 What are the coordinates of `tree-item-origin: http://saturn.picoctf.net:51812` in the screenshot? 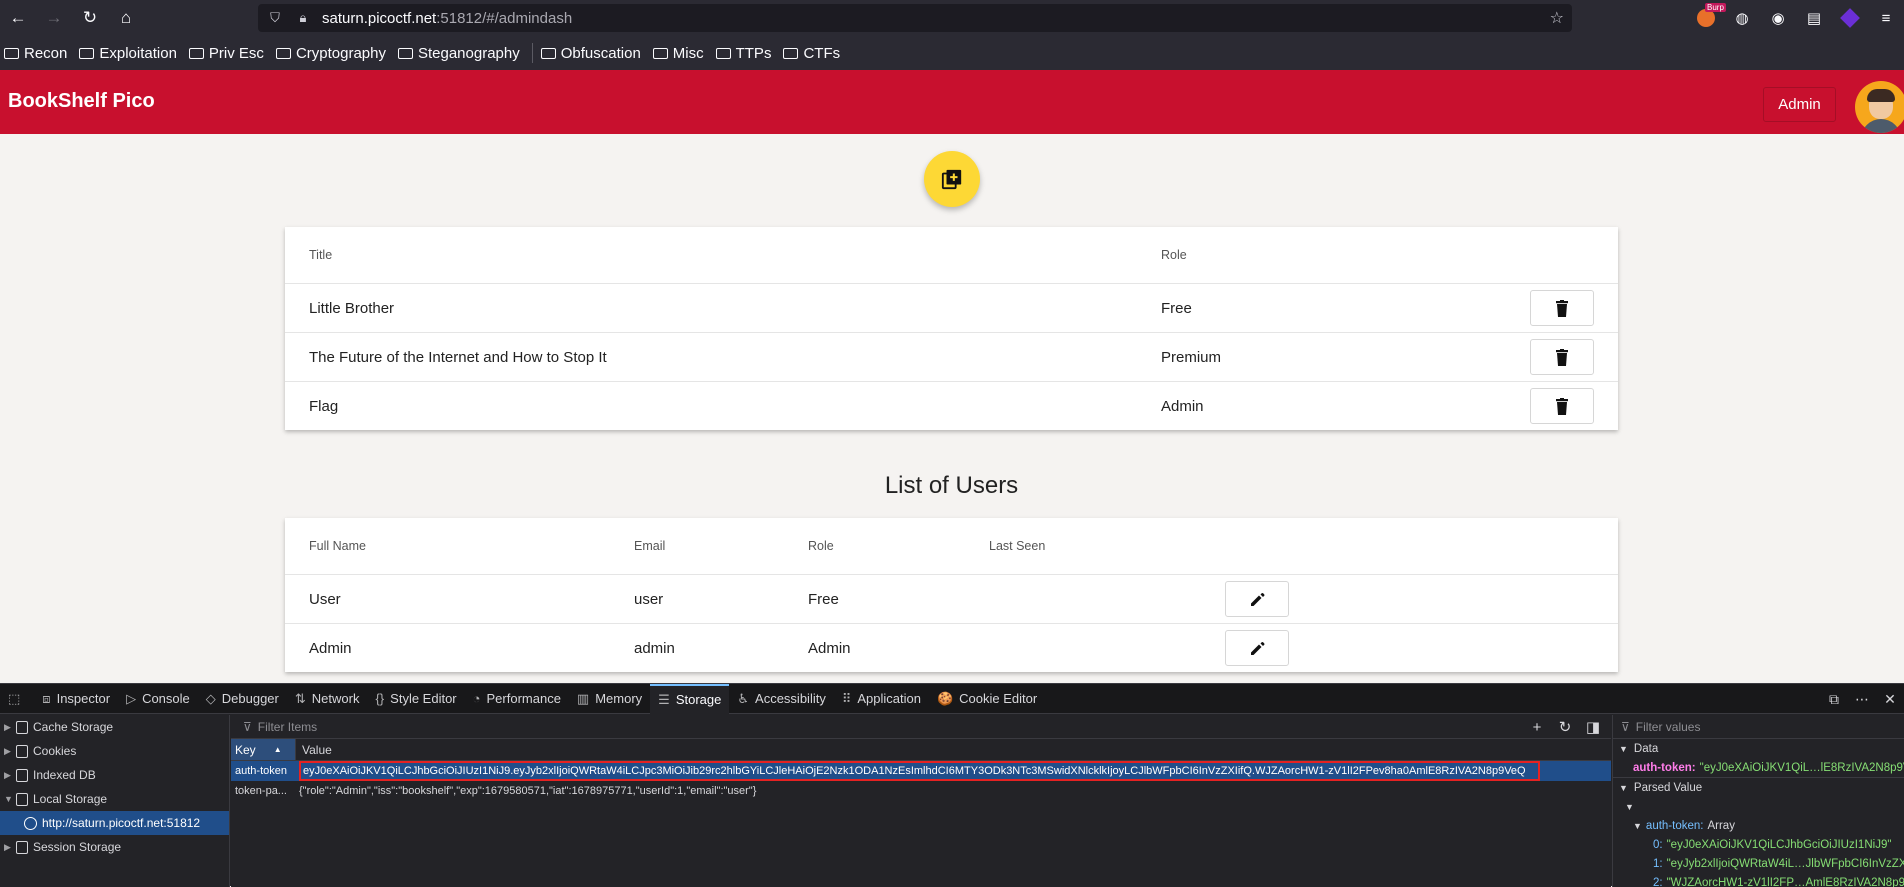 It's located at (114, 823).